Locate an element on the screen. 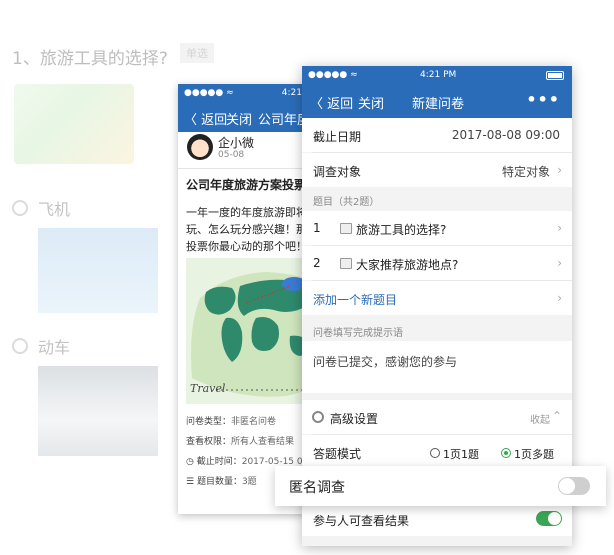 The image size is (614, 555). deadline-value: 2017-08-08 09:00 is located at coordinates (505, 135).